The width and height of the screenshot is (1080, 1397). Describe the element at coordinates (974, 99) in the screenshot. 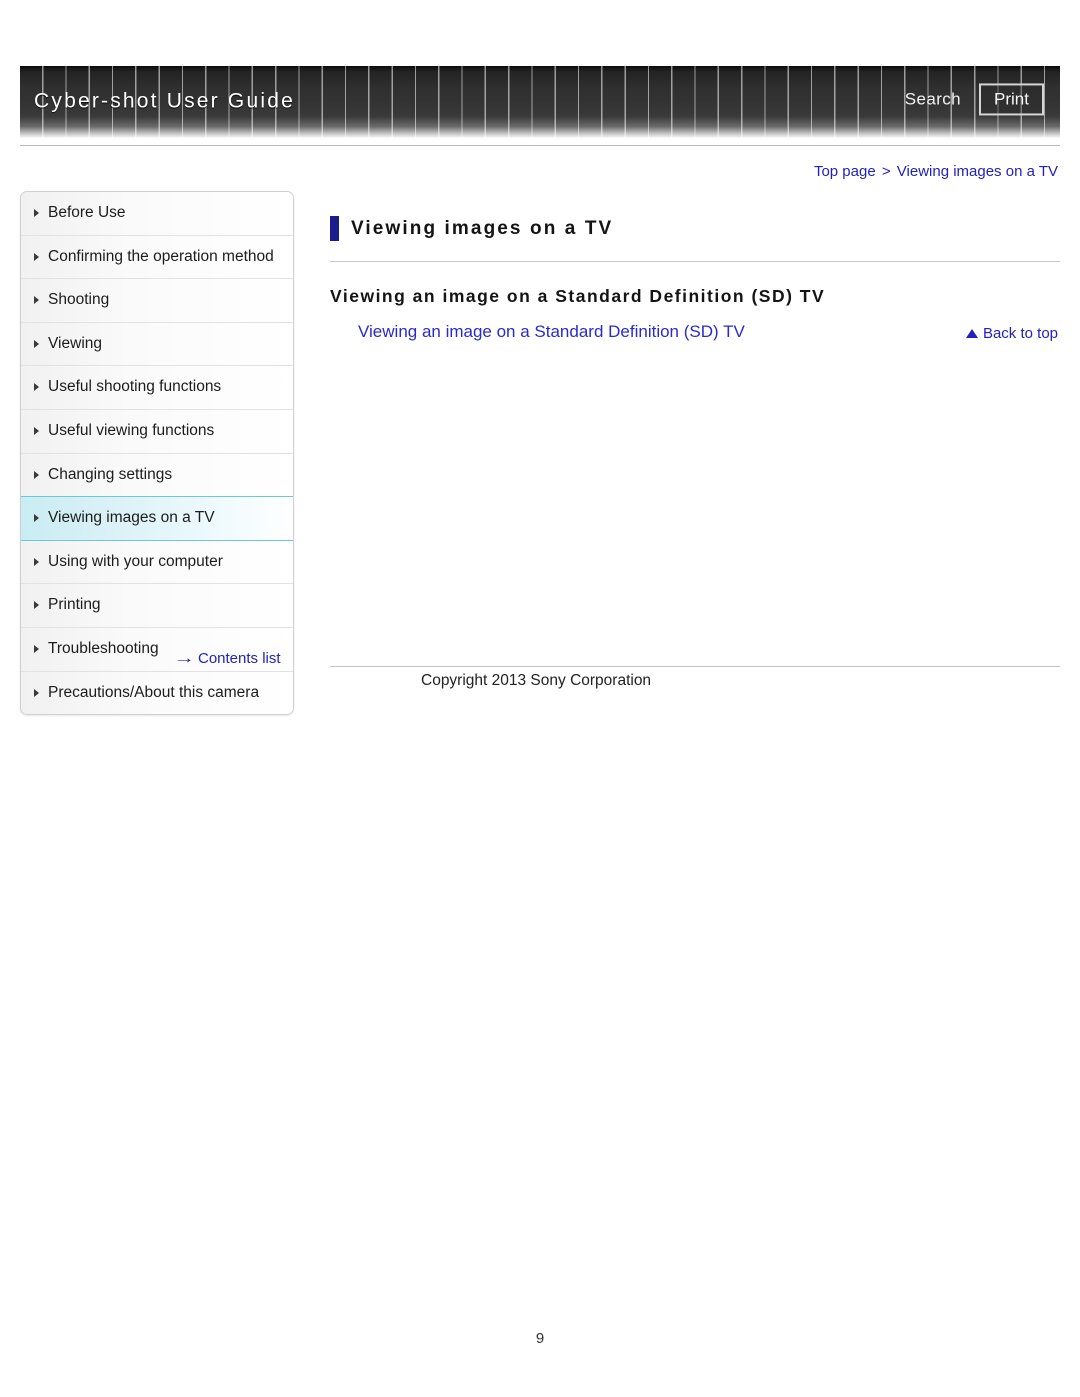

I see `header-actions: Search Print` at that location.